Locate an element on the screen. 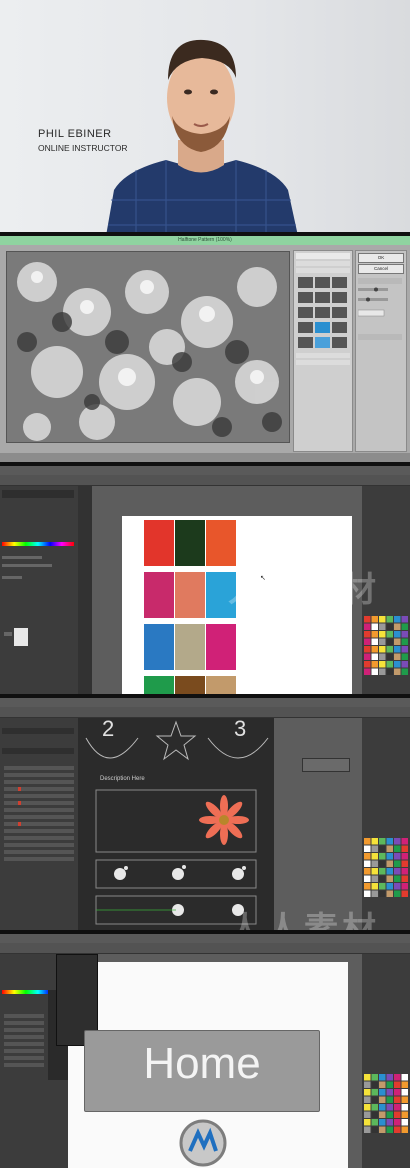 The image size is (410, 1168). layers-list is located at coordinates (39, 825).